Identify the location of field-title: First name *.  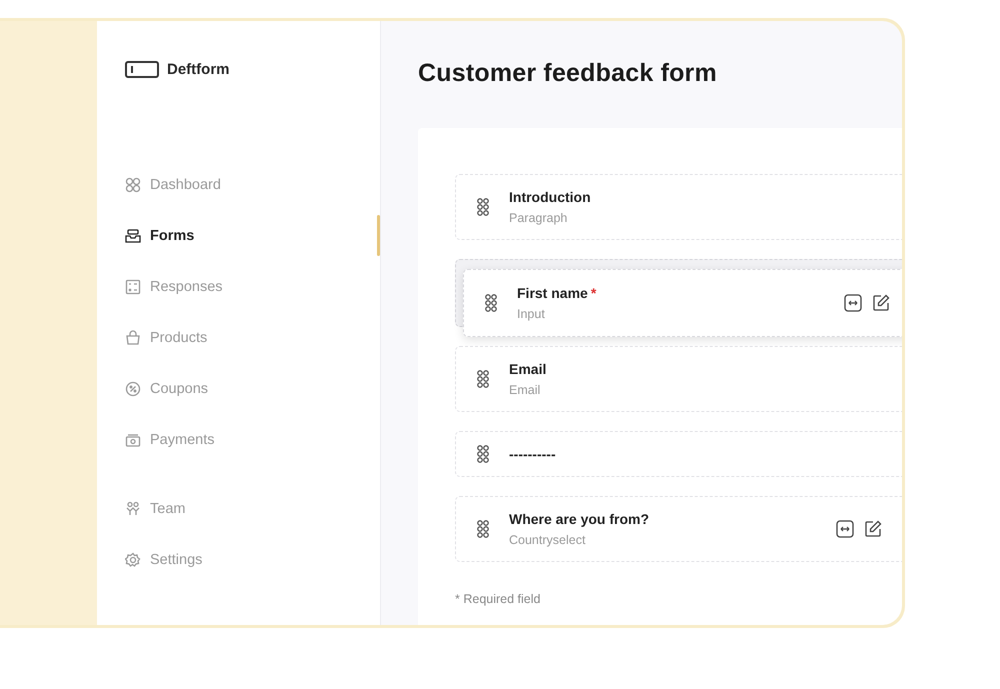
(557, 293).